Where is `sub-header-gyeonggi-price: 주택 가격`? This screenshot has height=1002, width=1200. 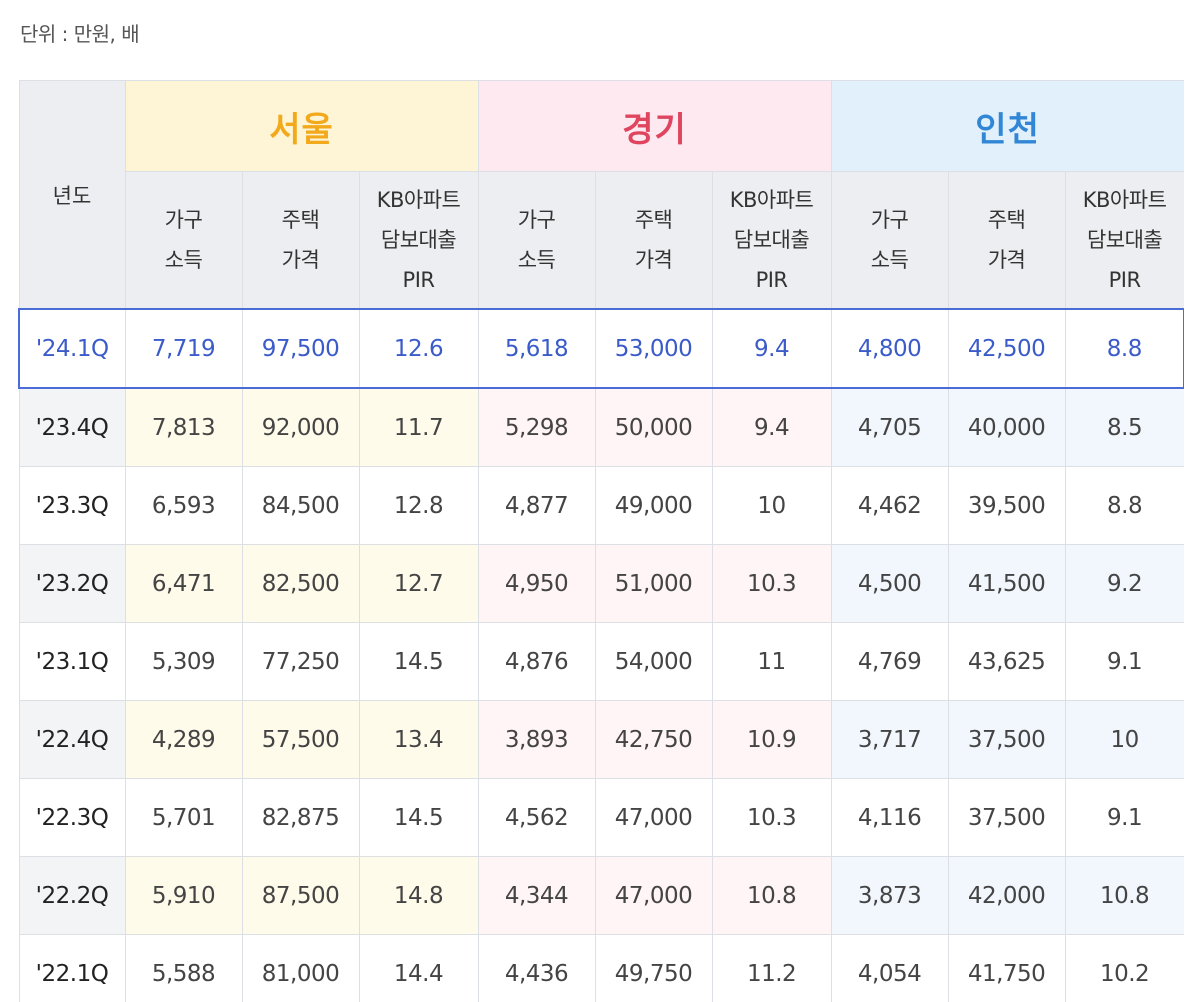
sub-header-gyeonggi-price: 주택 가격 is located at coordinates (653, 240).